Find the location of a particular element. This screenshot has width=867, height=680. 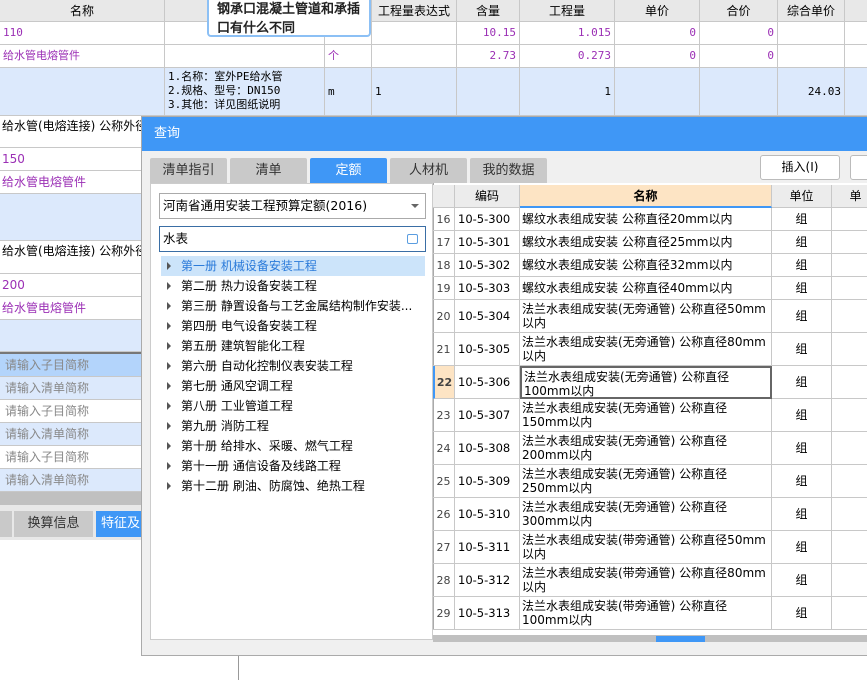

left-row: 给水管电熔管件 is located at coordinates (70, 182).